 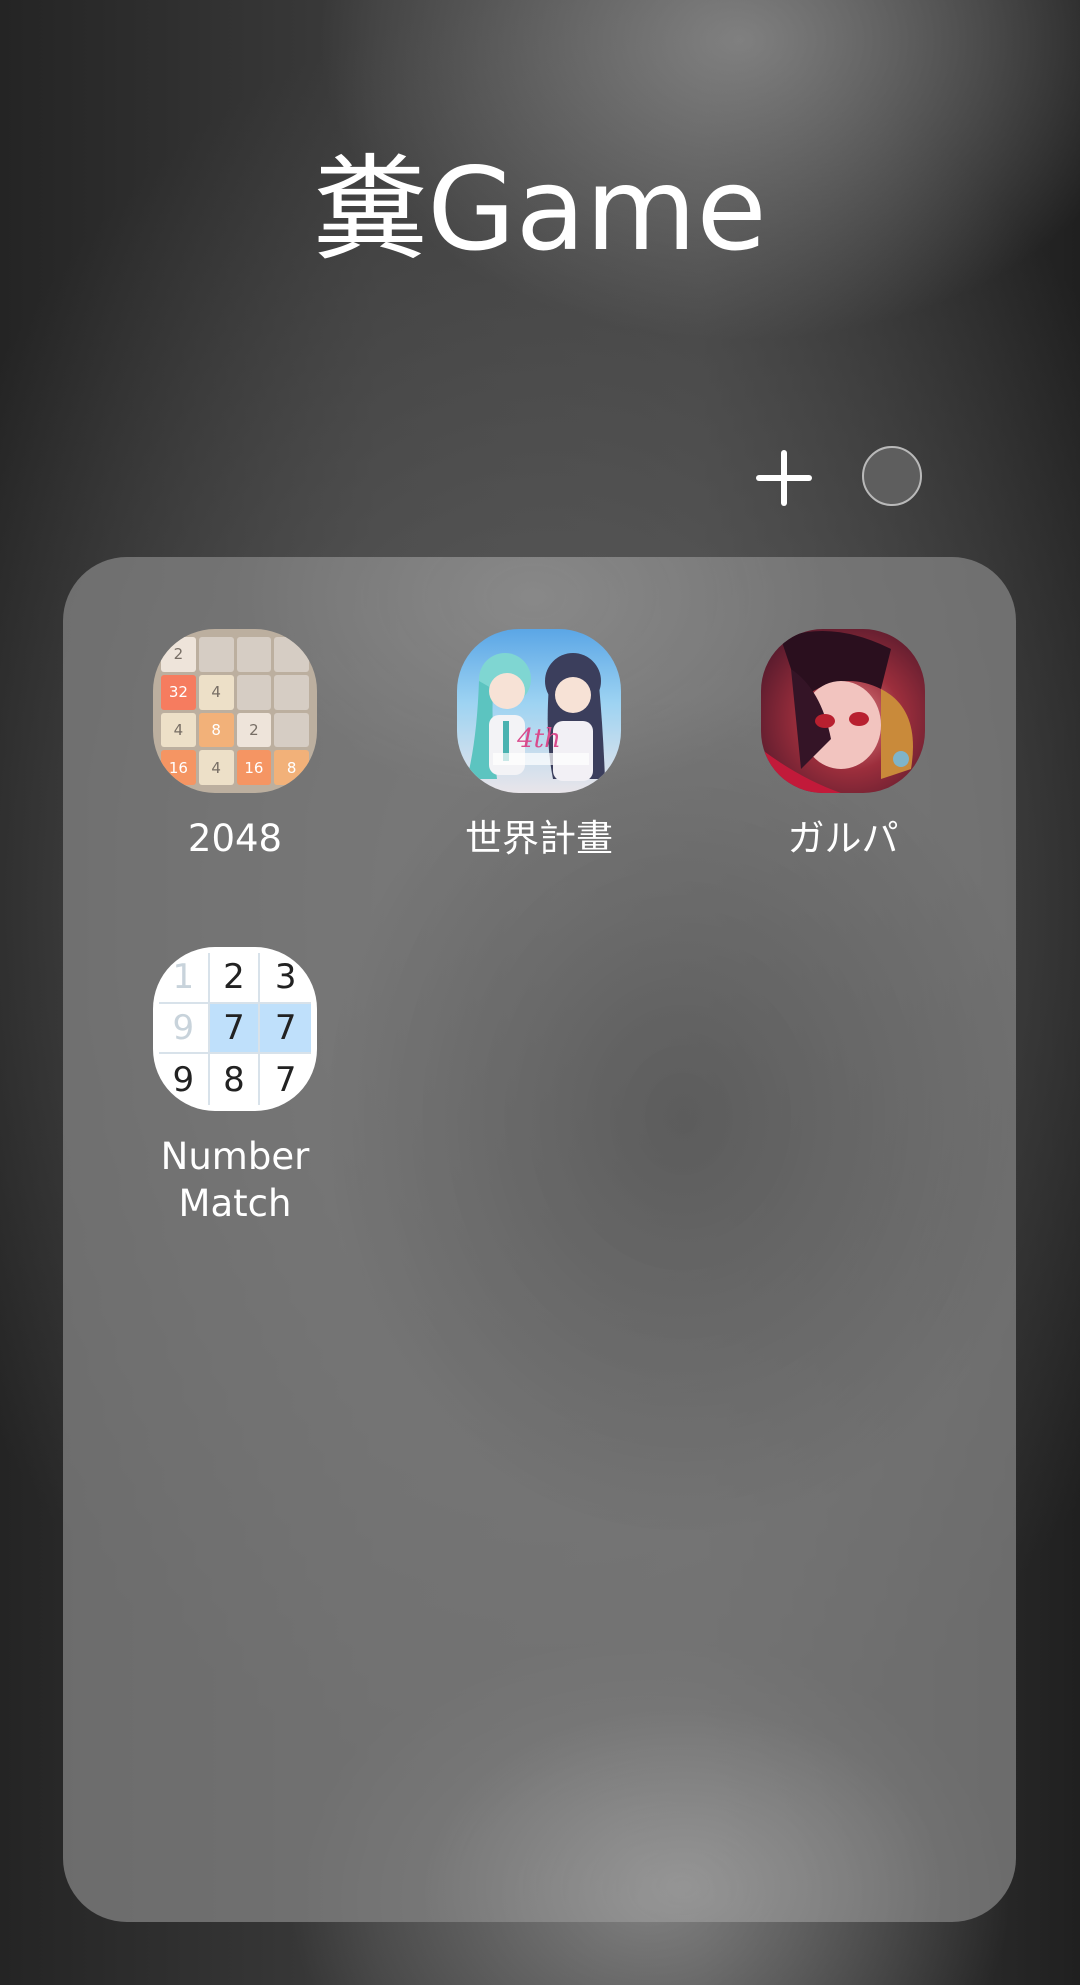 What do you see at coordinates (184, 978) in the screenshot?
I see `grid-cell: 1` at bounding box center [184, 978].